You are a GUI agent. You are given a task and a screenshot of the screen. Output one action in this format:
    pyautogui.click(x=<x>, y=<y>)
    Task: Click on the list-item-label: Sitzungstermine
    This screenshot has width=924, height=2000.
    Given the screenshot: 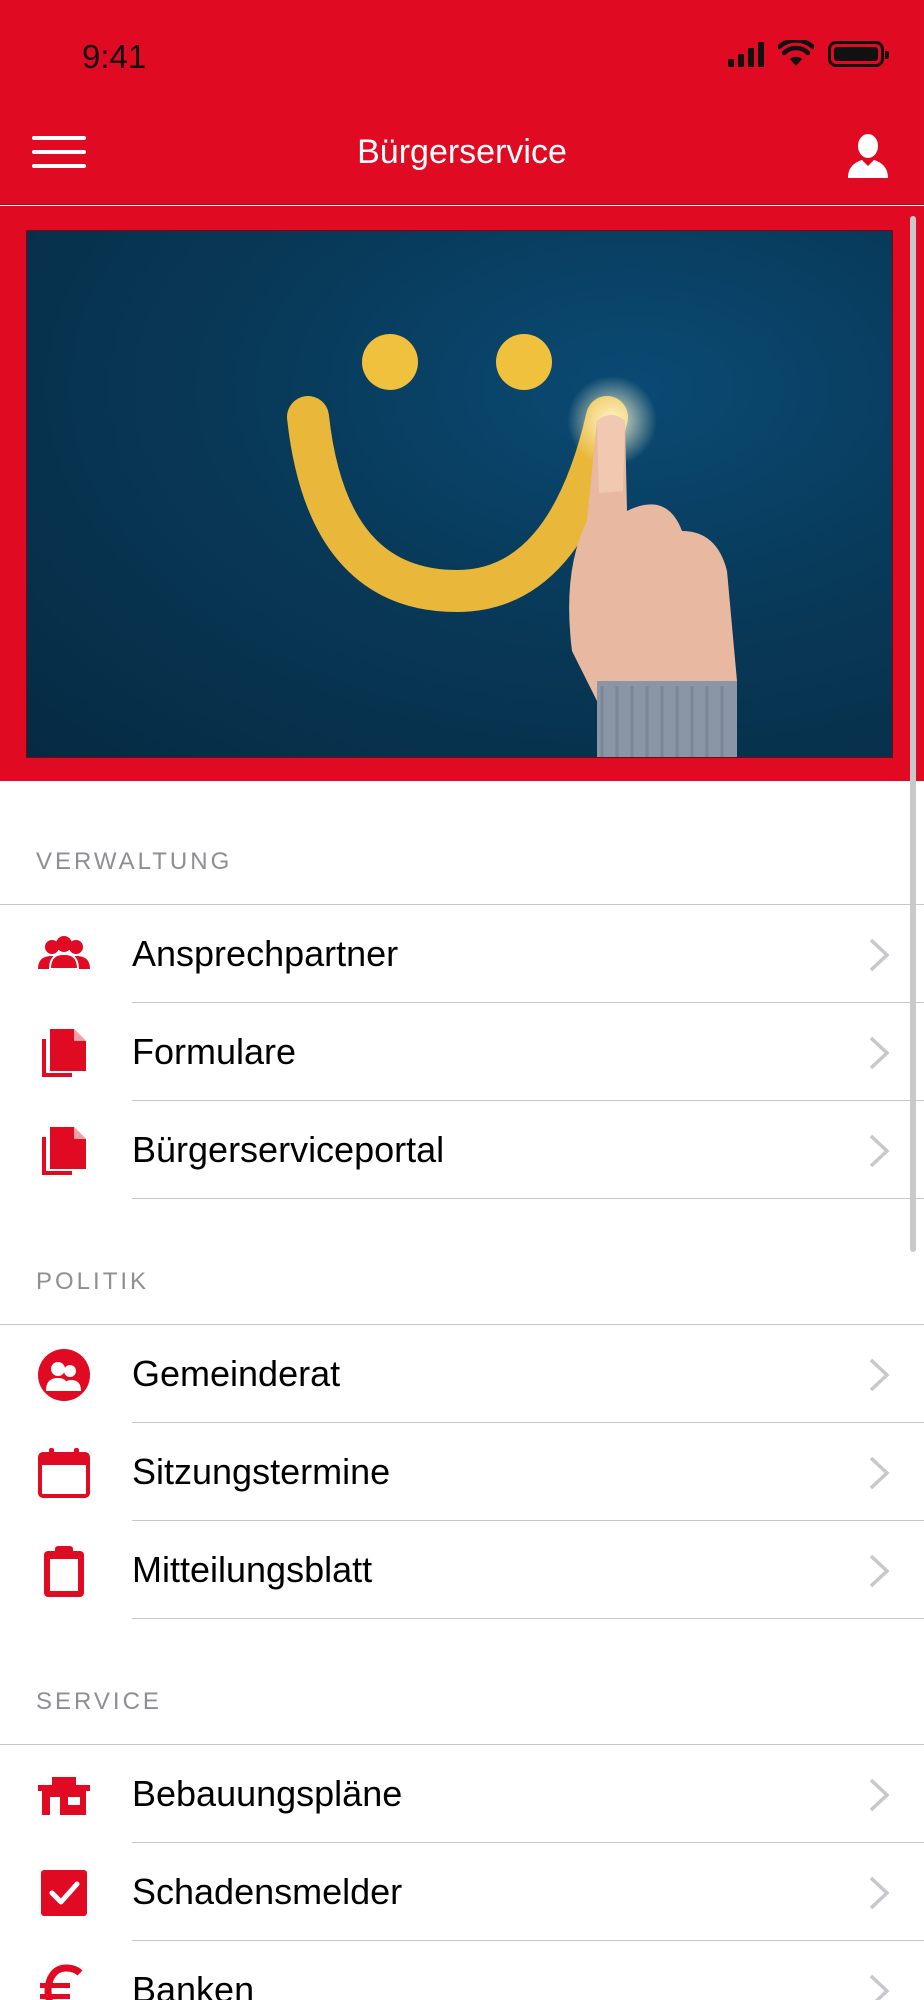 What is the action you would take?
    pyautogui.click(x=261, y=1471)
    